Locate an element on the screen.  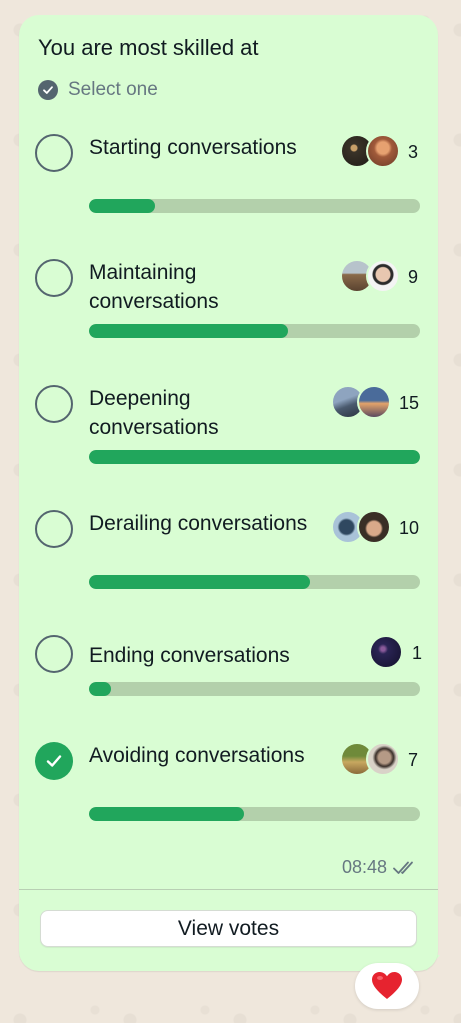
heart-icon is located at coordinates (387, 985).